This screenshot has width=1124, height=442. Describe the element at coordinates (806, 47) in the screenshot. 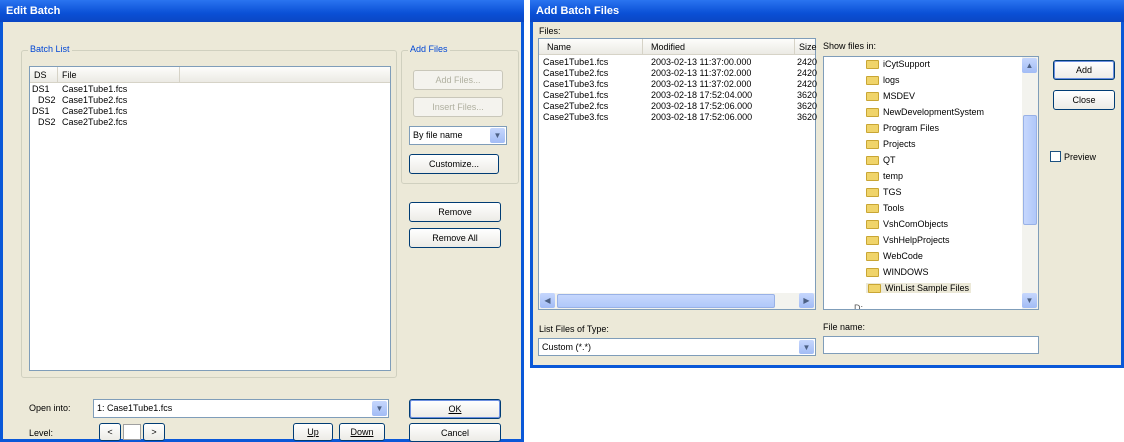

I see `column-header-size: Size` at that location.